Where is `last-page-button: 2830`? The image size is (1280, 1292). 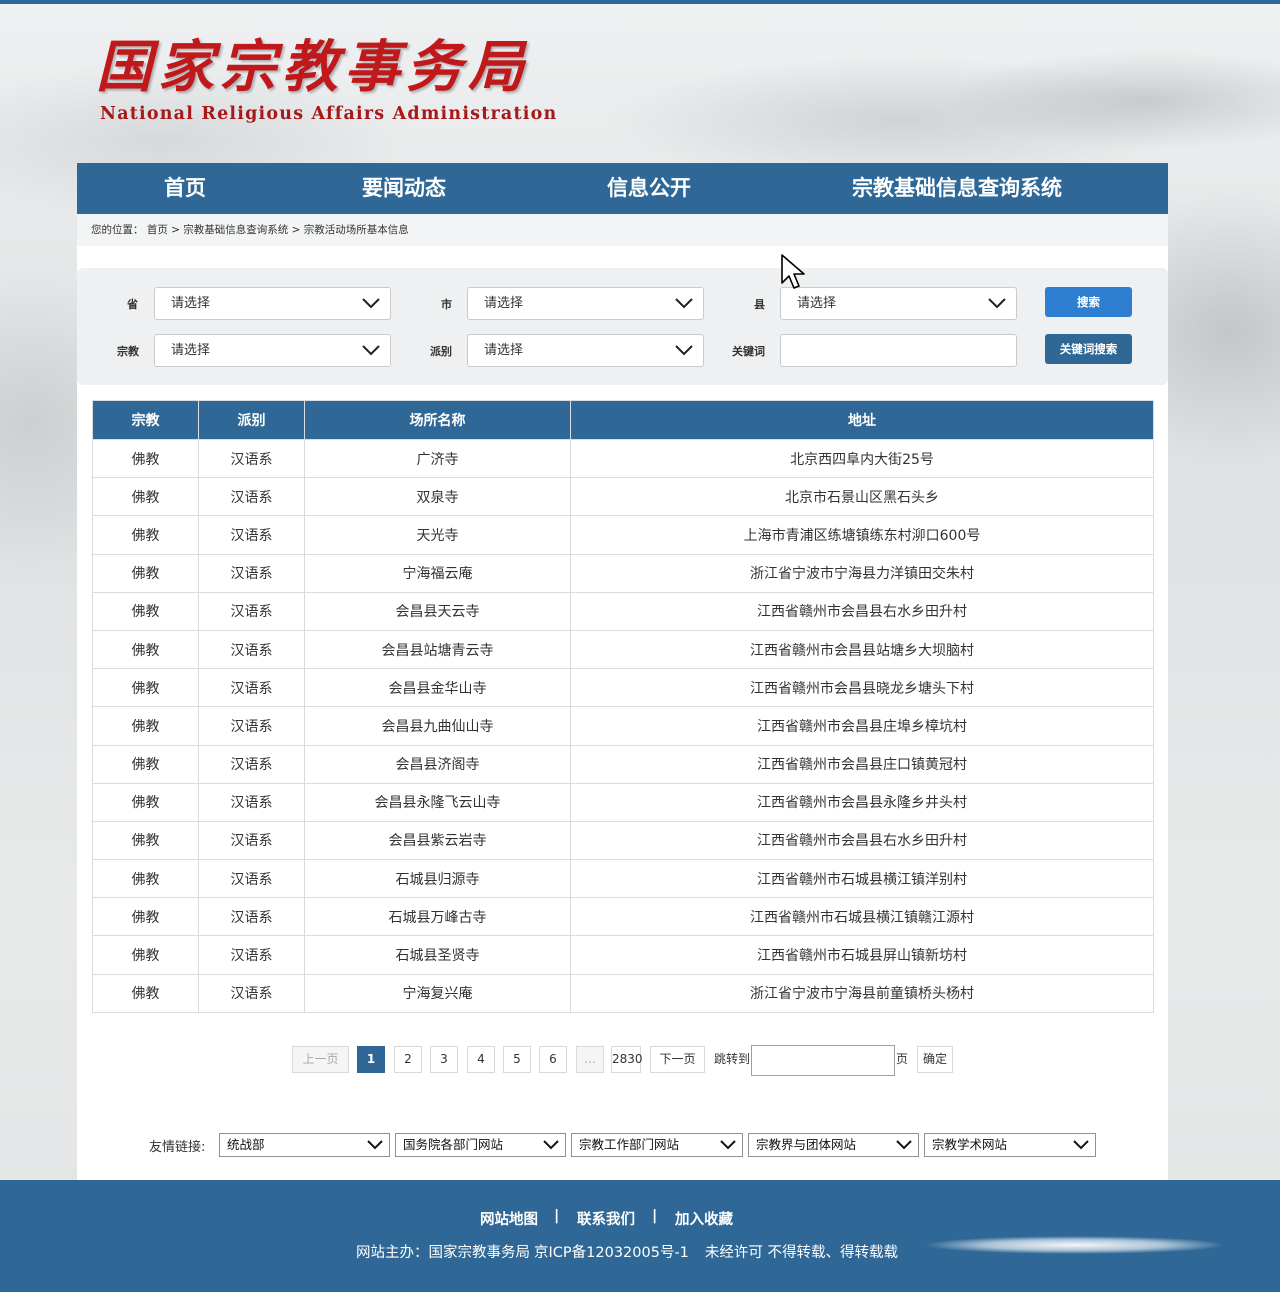
last-page-button: 2830 is located at coordinates (627, 1059).